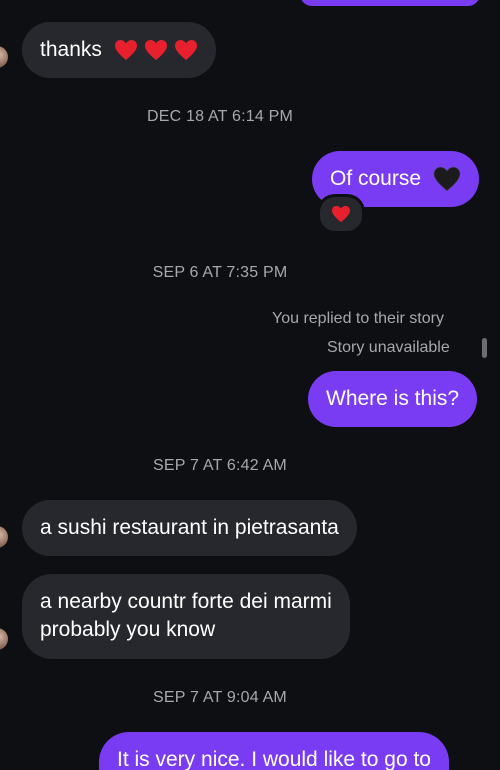  I want to click on message-reaction, so click(341, 214).